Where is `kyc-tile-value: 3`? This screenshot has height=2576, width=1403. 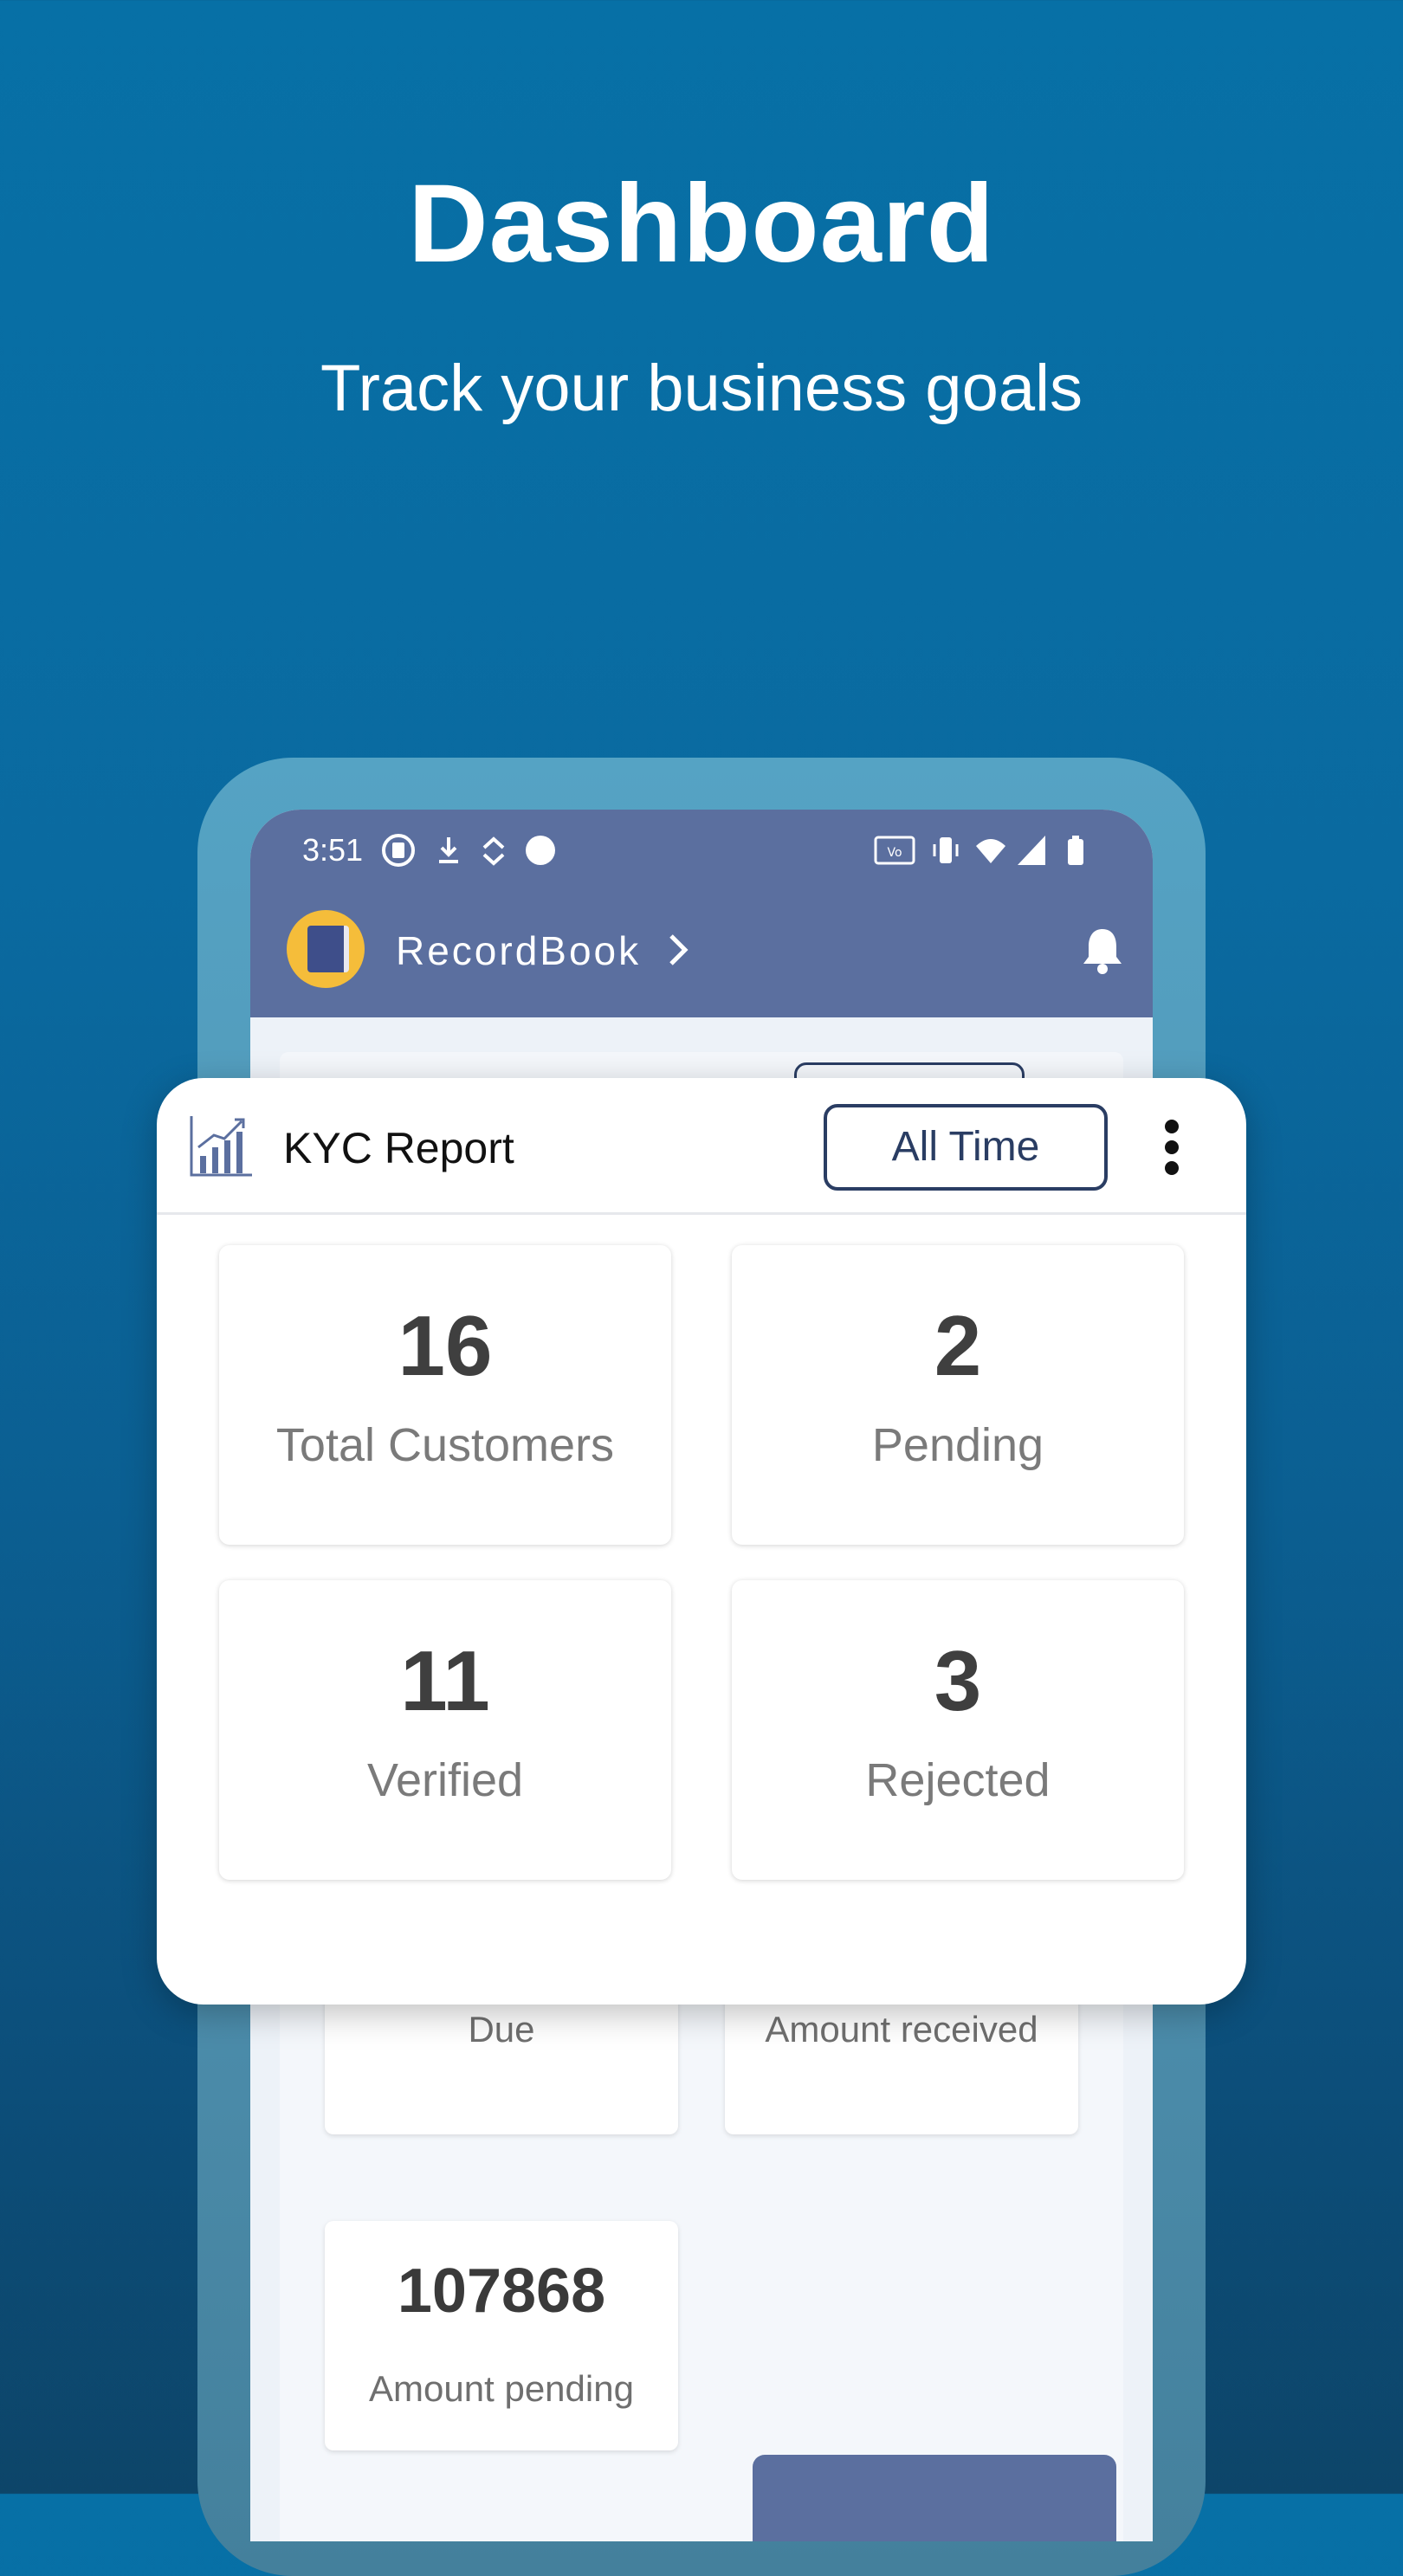 kyc-tile-value: 3 is located at coordinates (958, 1681).